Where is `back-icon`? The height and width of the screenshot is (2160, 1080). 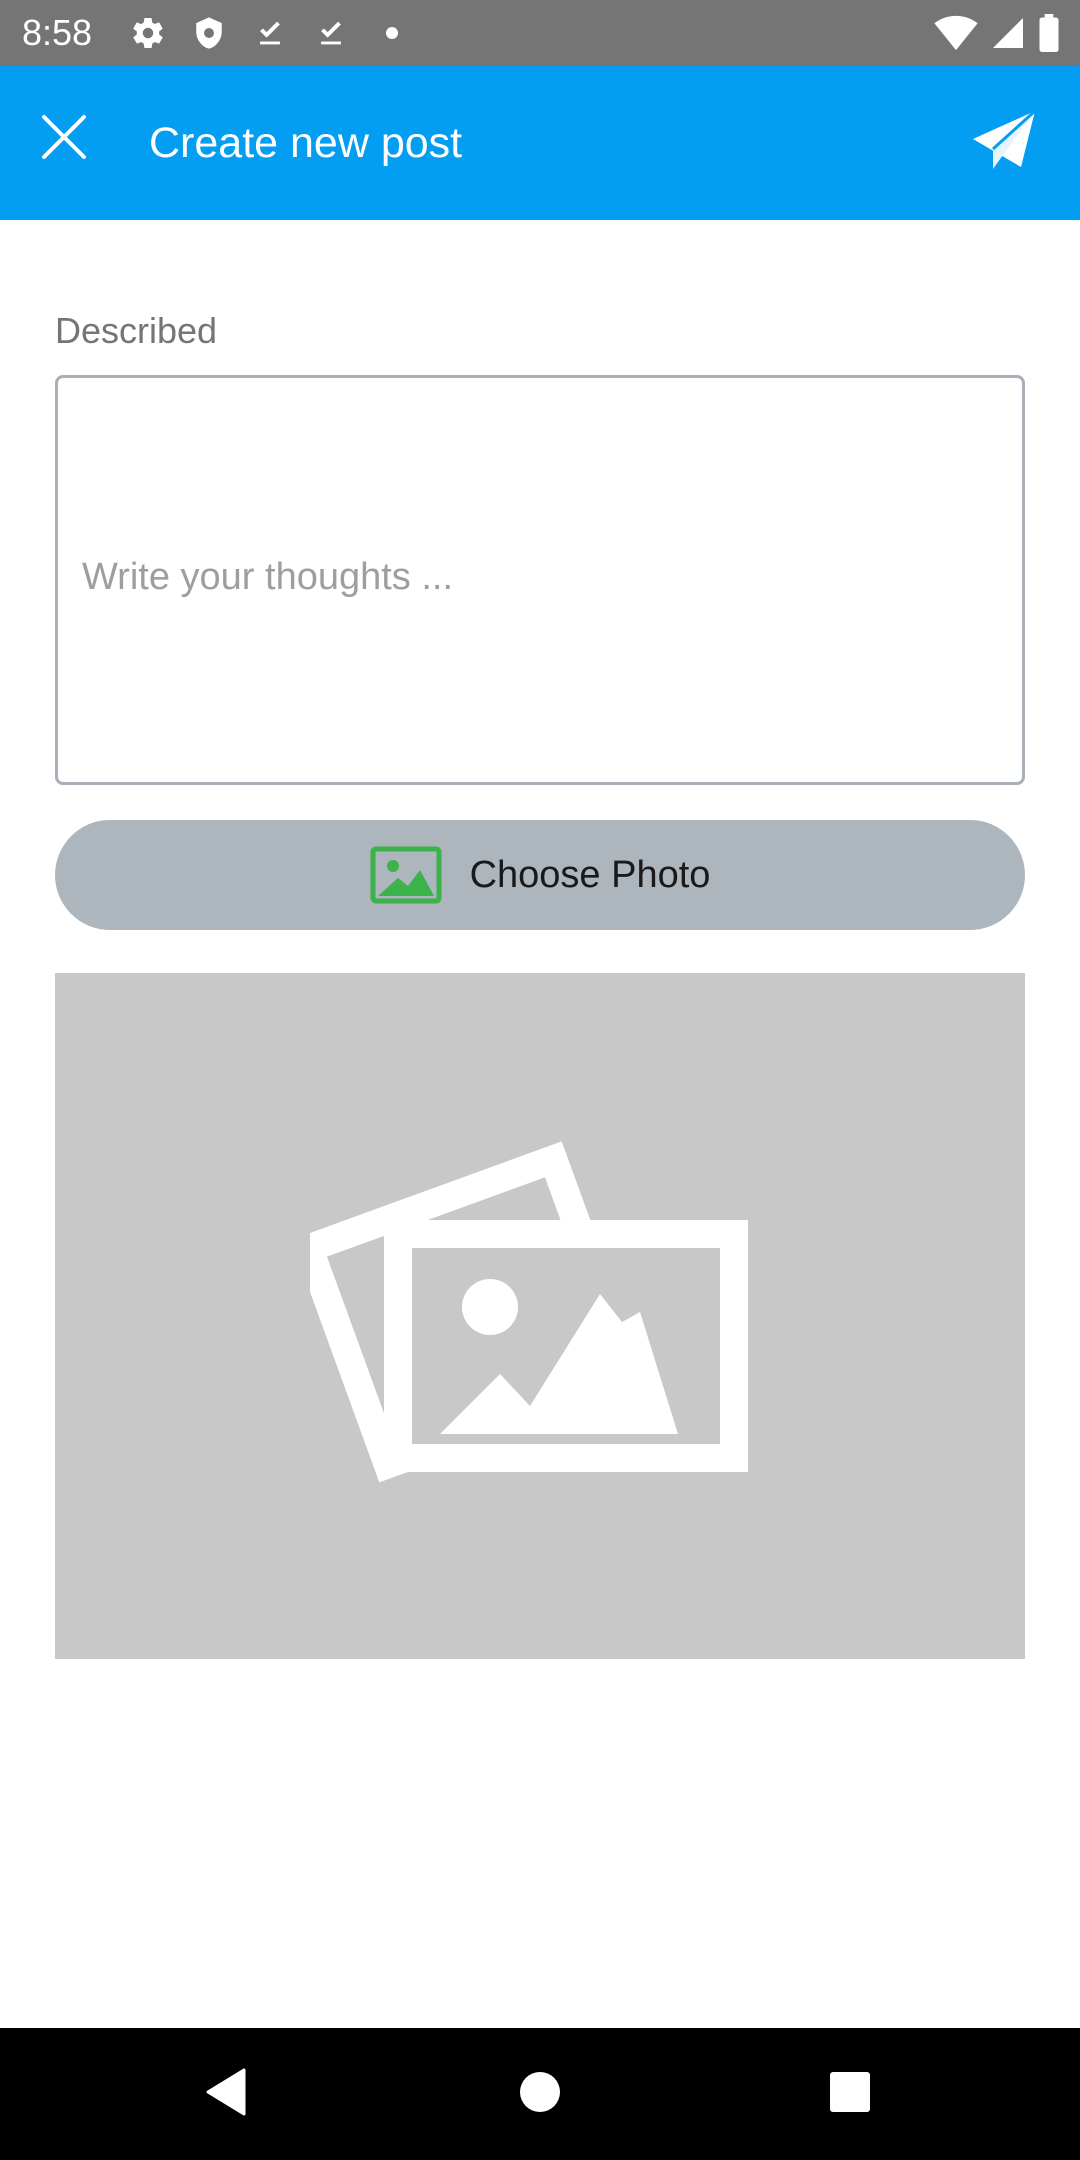
back-icon is located at coordinates (226, 2094).